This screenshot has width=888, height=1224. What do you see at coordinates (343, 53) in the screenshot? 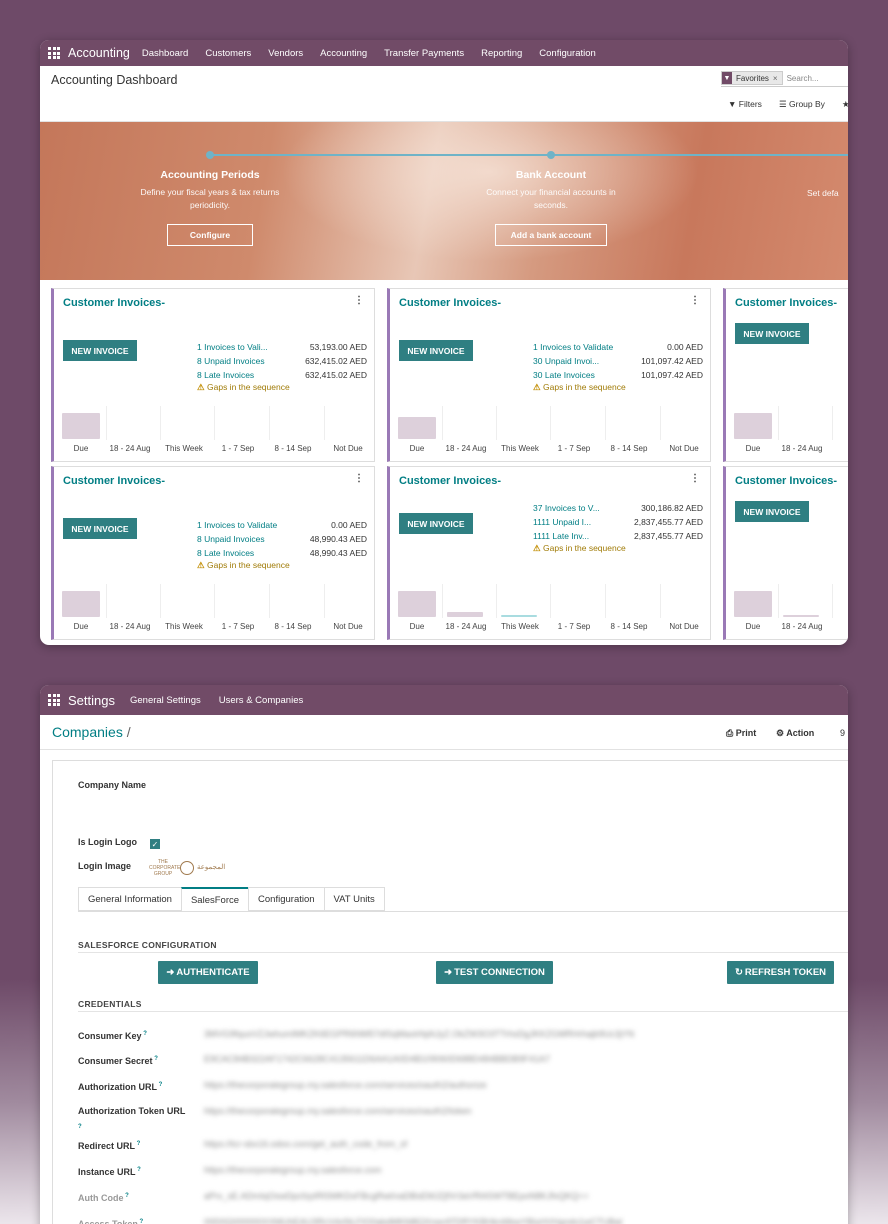
I see `menu-accounting: Accounting` at bounding box center [343, 53].